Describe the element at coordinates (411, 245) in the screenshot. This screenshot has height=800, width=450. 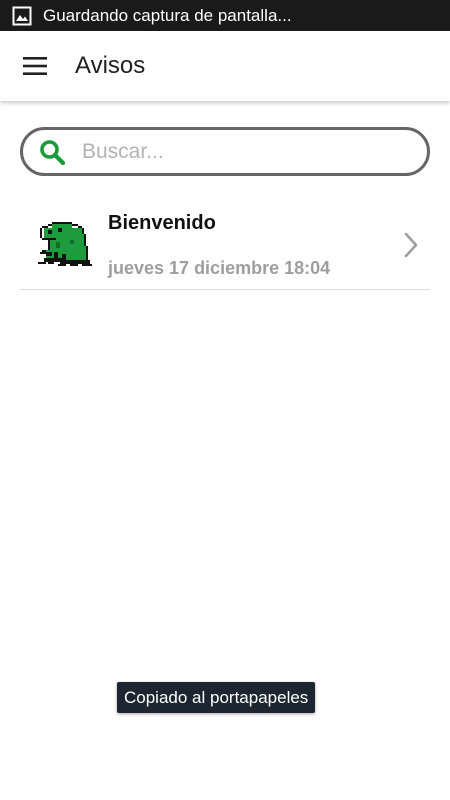
I see `chevron-right-icon` at that location.